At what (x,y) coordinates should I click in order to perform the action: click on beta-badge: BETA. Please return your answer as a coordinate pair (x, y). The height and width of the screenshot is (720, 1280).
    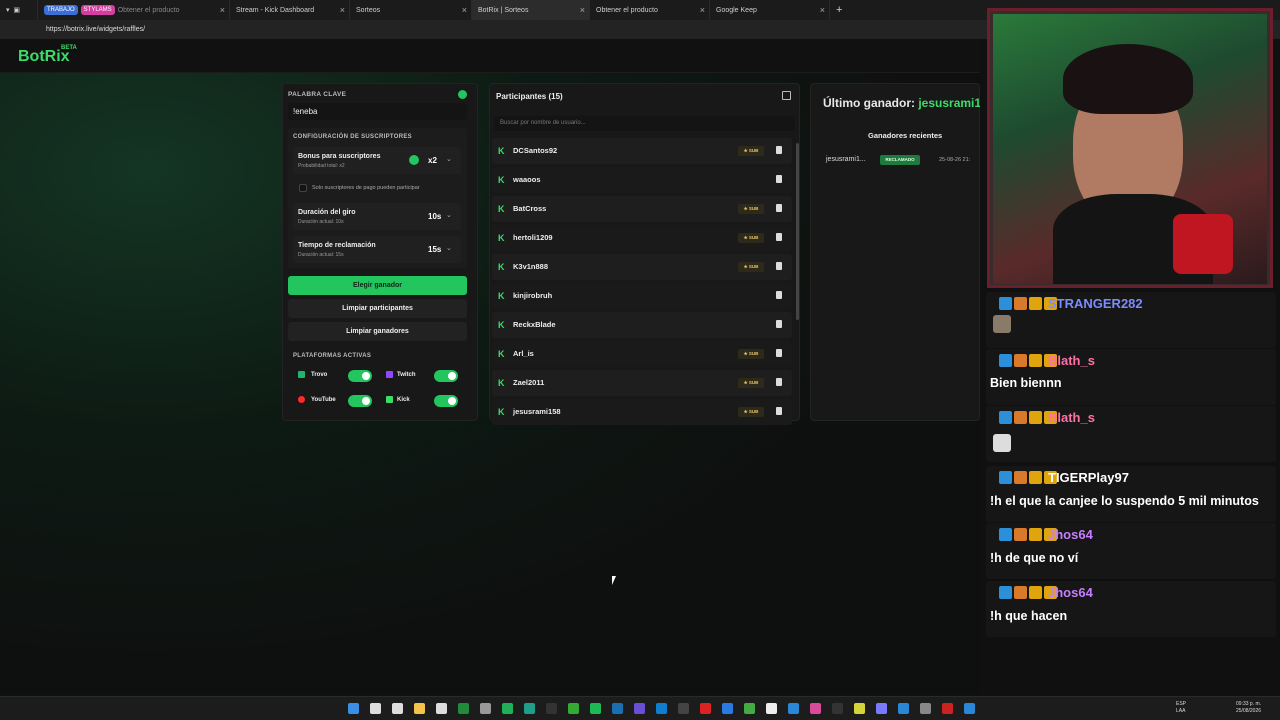
    Looking at the image, I should click on (69, 48).